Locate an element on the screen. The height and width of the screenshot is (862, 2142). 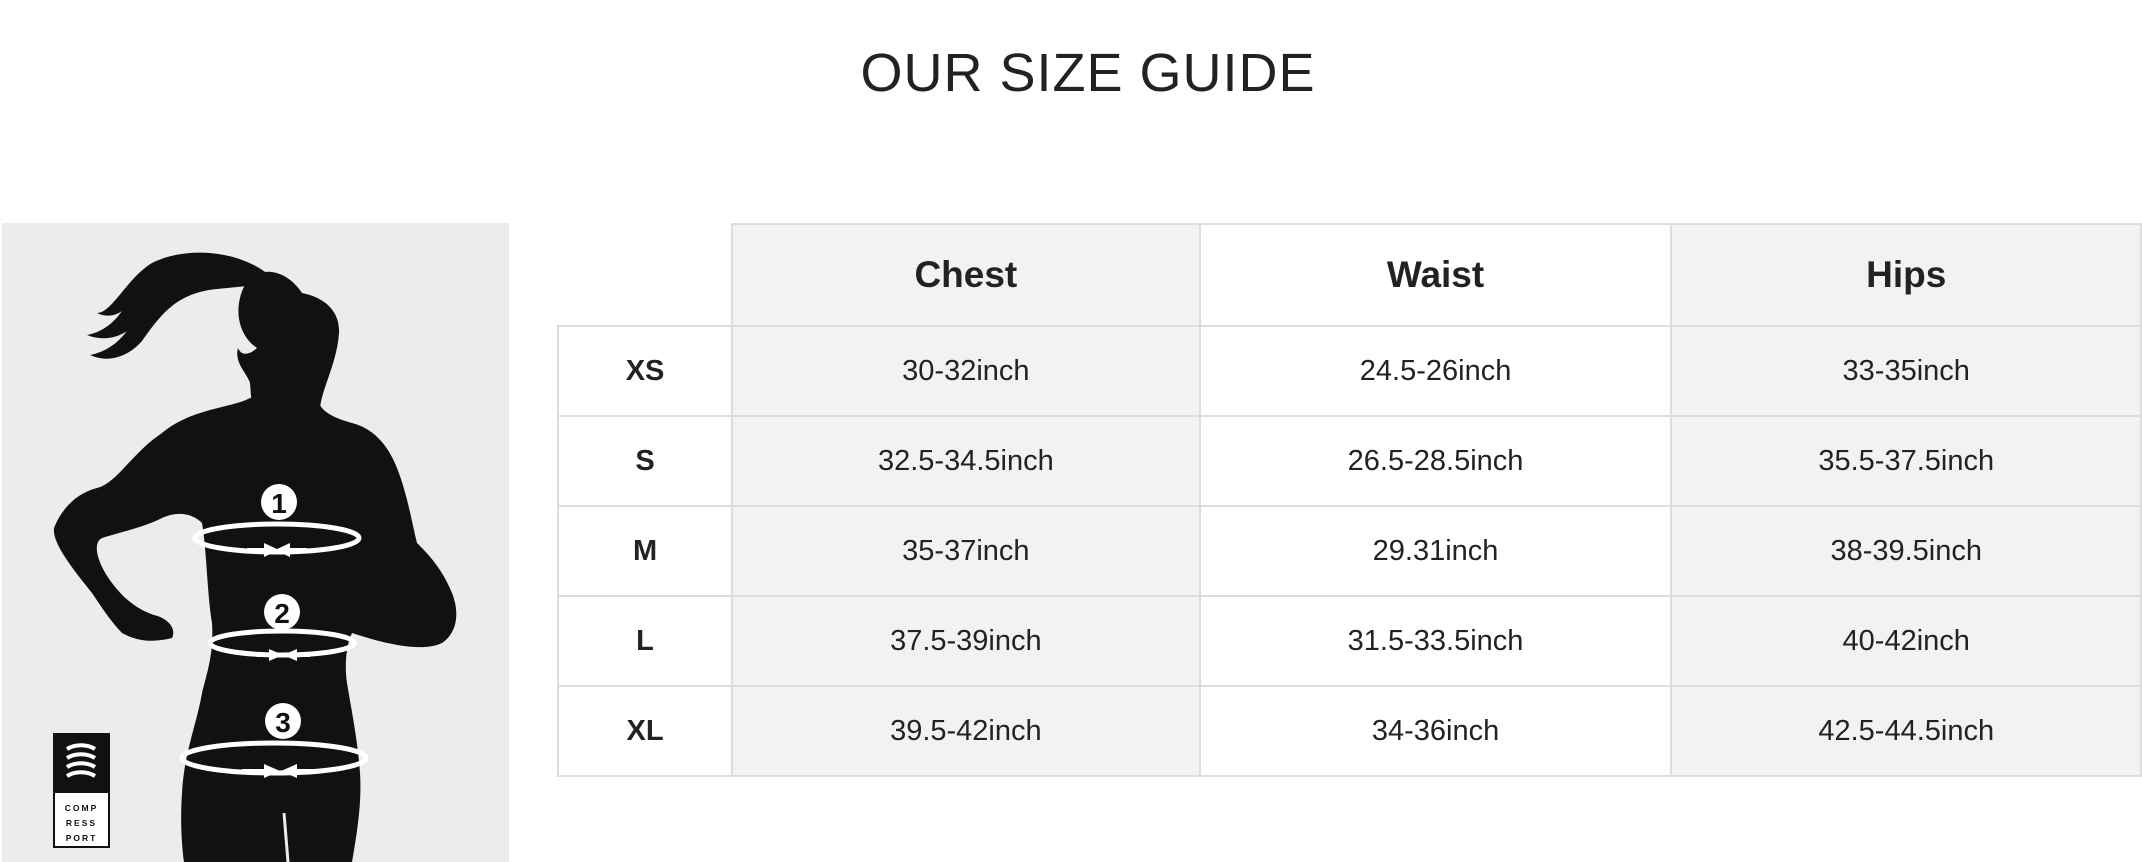
brand-logo-text: COMP RESS PORT is located at coordinates (81, 819).